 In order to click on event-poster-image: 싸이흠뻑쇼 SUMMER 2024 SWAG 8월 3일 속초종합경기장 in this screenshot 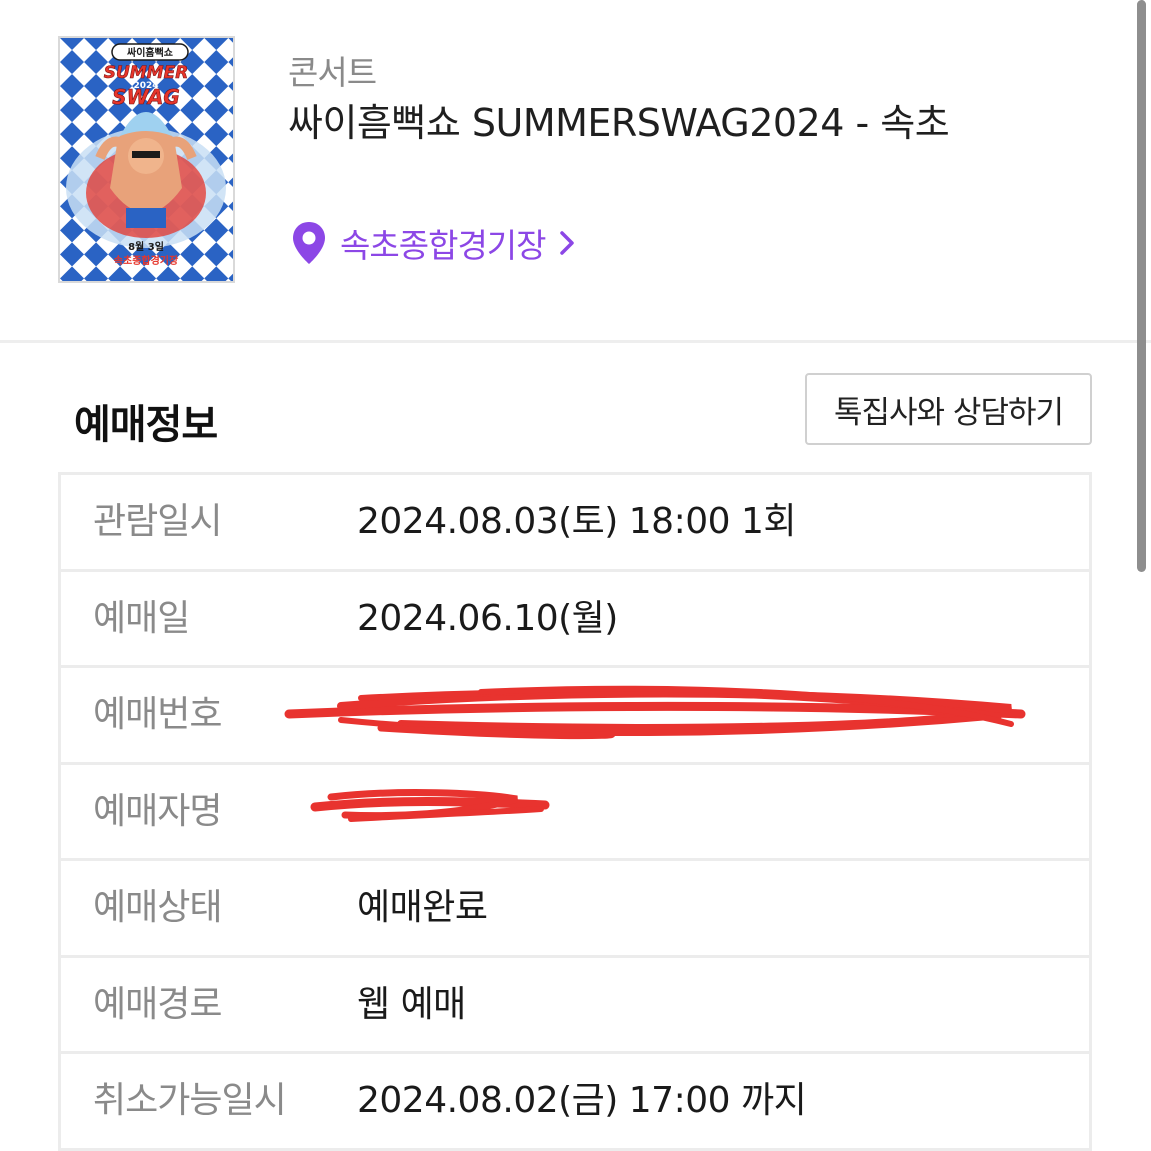, I will do `click(146, 159)`.